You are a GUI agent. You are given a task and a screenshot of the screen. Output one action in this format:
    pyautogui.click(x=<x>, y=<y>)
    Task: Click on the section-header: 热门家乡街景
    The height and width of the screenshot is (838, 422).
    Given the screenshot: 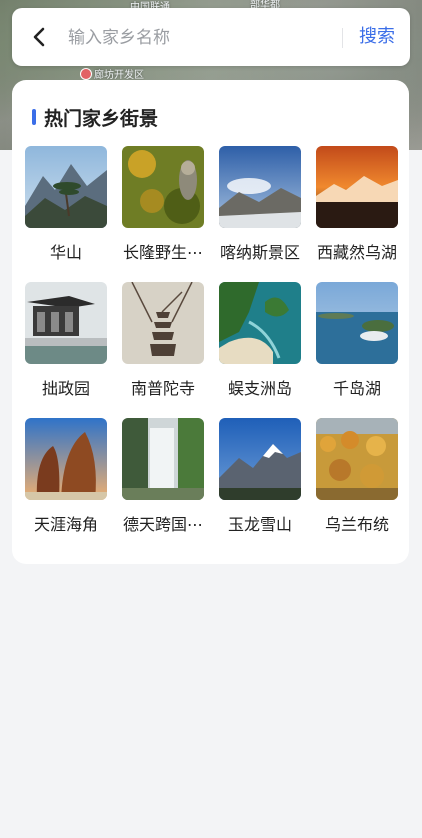 What is the action you would take?
    pyautogui.click(x=95, y=117)
    